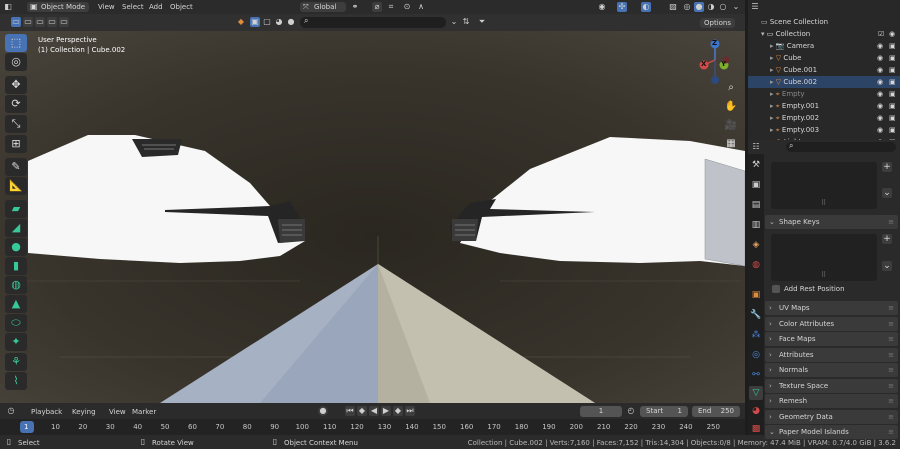 Image resolution: width=900 pixels, height=449 pixels. Describe the element at coordinates (16, 209) in the screenshot. I see `add-plane-tool: ▰` at that location.